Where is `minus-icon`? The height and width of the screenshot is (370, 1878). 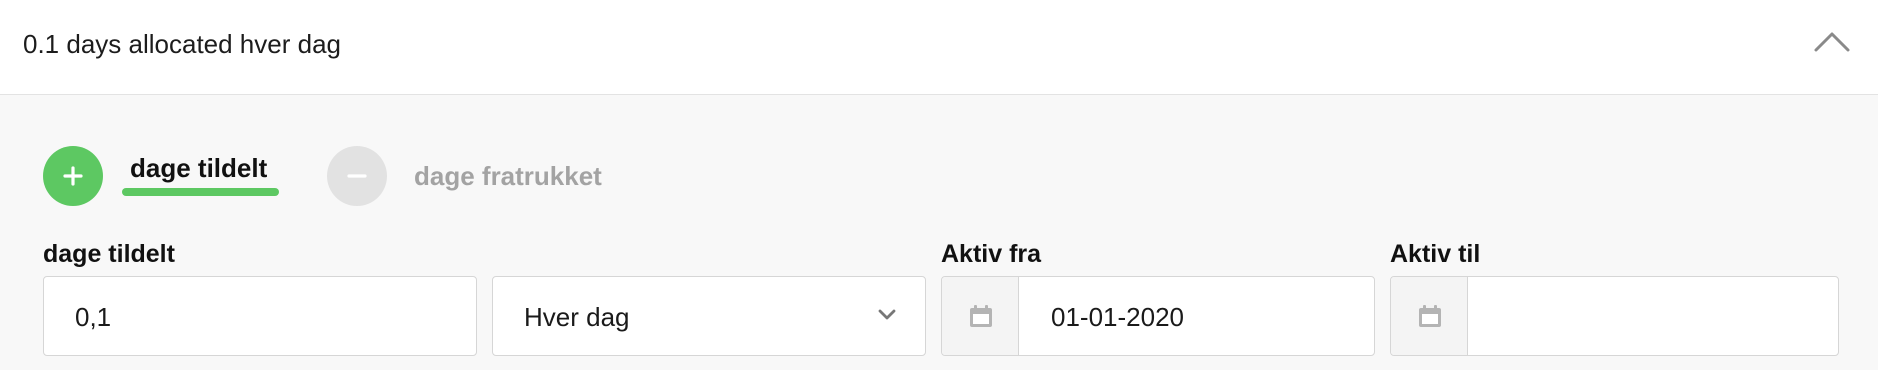
minus-icon is located at coordinates (357, 176).